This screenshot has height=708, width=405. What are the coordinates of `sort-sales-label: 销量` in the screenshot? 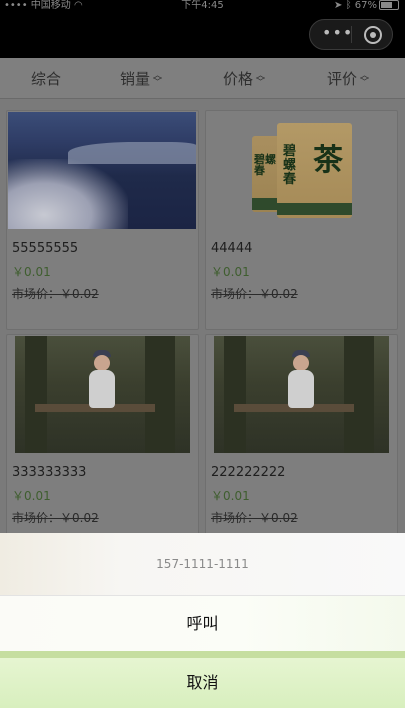 It's located at (135, 79).